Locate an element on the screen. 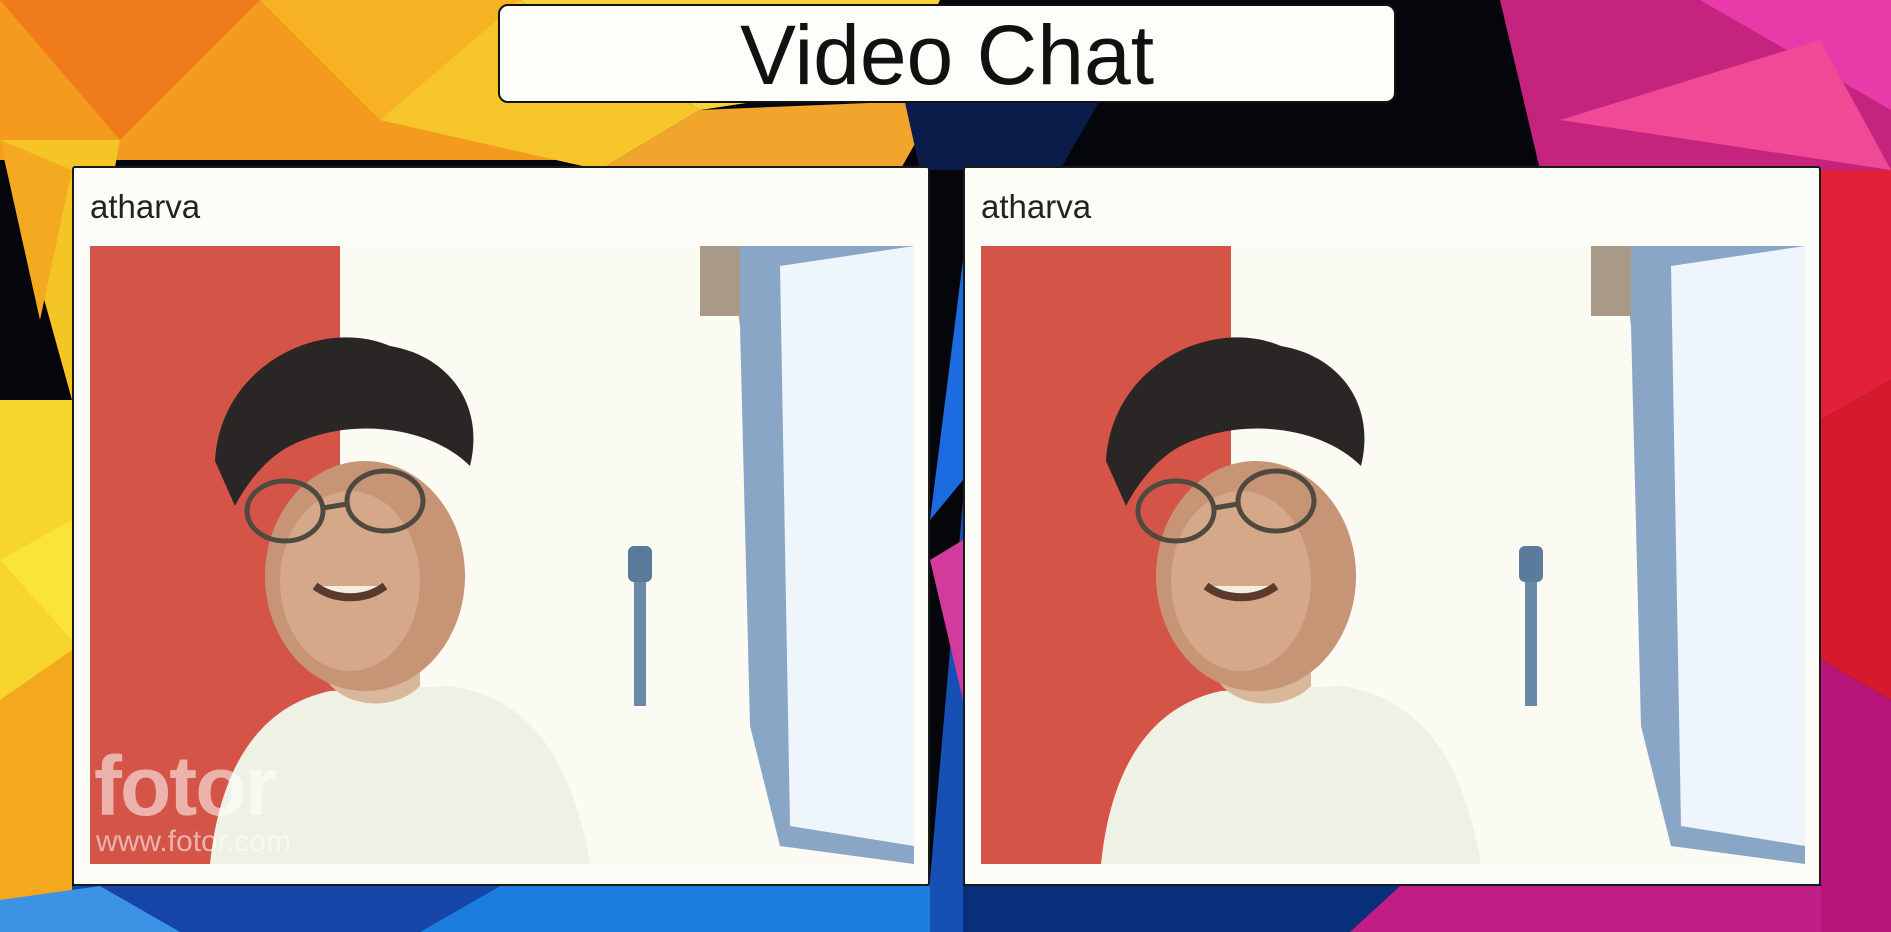 This screenshot has width=1891, height=932. page-title: Video Chat is located at coordinates (947, 54).